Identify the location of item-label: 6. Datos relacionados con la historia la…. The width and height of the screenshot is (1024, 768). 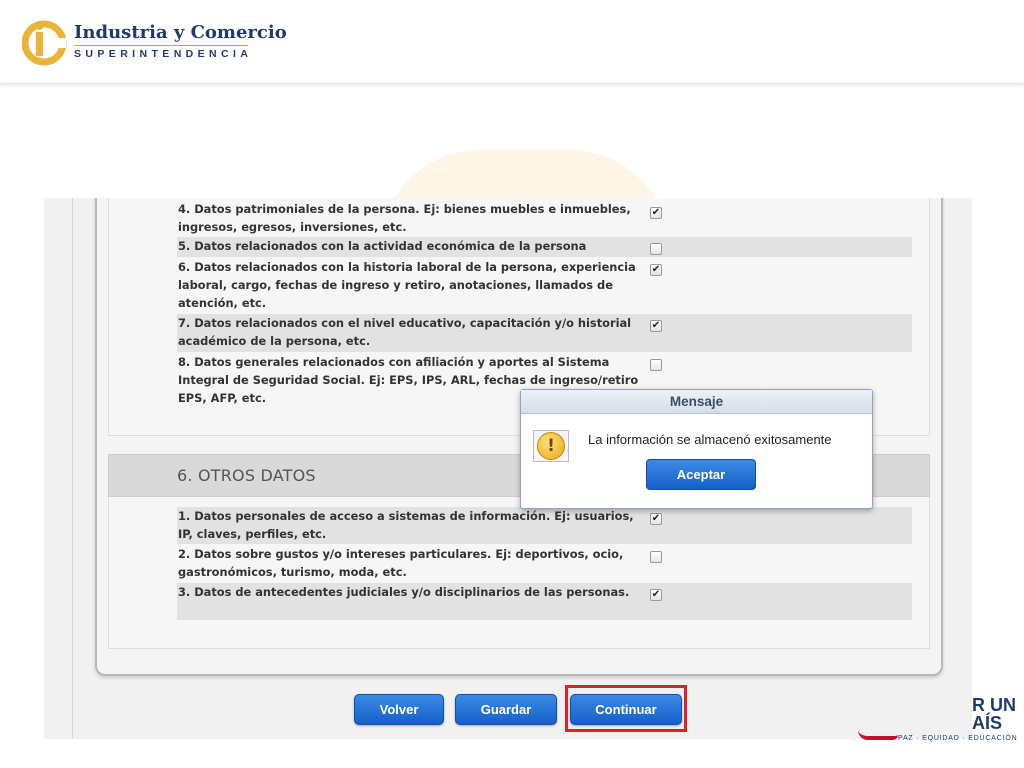
(407, 285).